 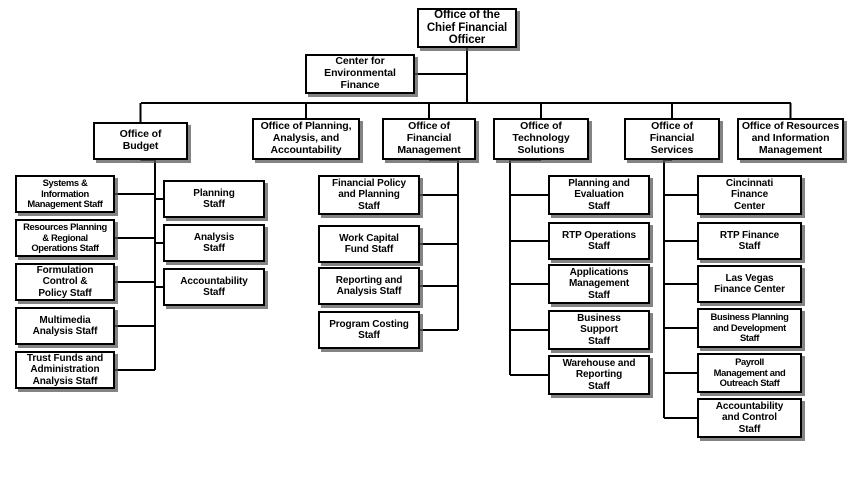 I want to click on node-label: Office of Technology Solutions, so click(x=541, y=138).